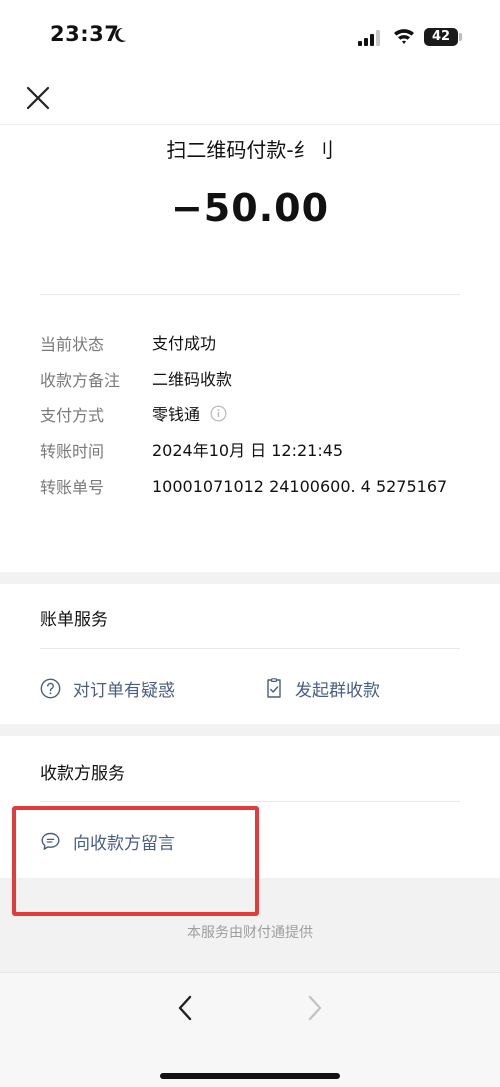  What do you see at coordinates (72, 487) in the screenshot?
I see `detail-label: 转账单号` at bounding box center [72, 487].